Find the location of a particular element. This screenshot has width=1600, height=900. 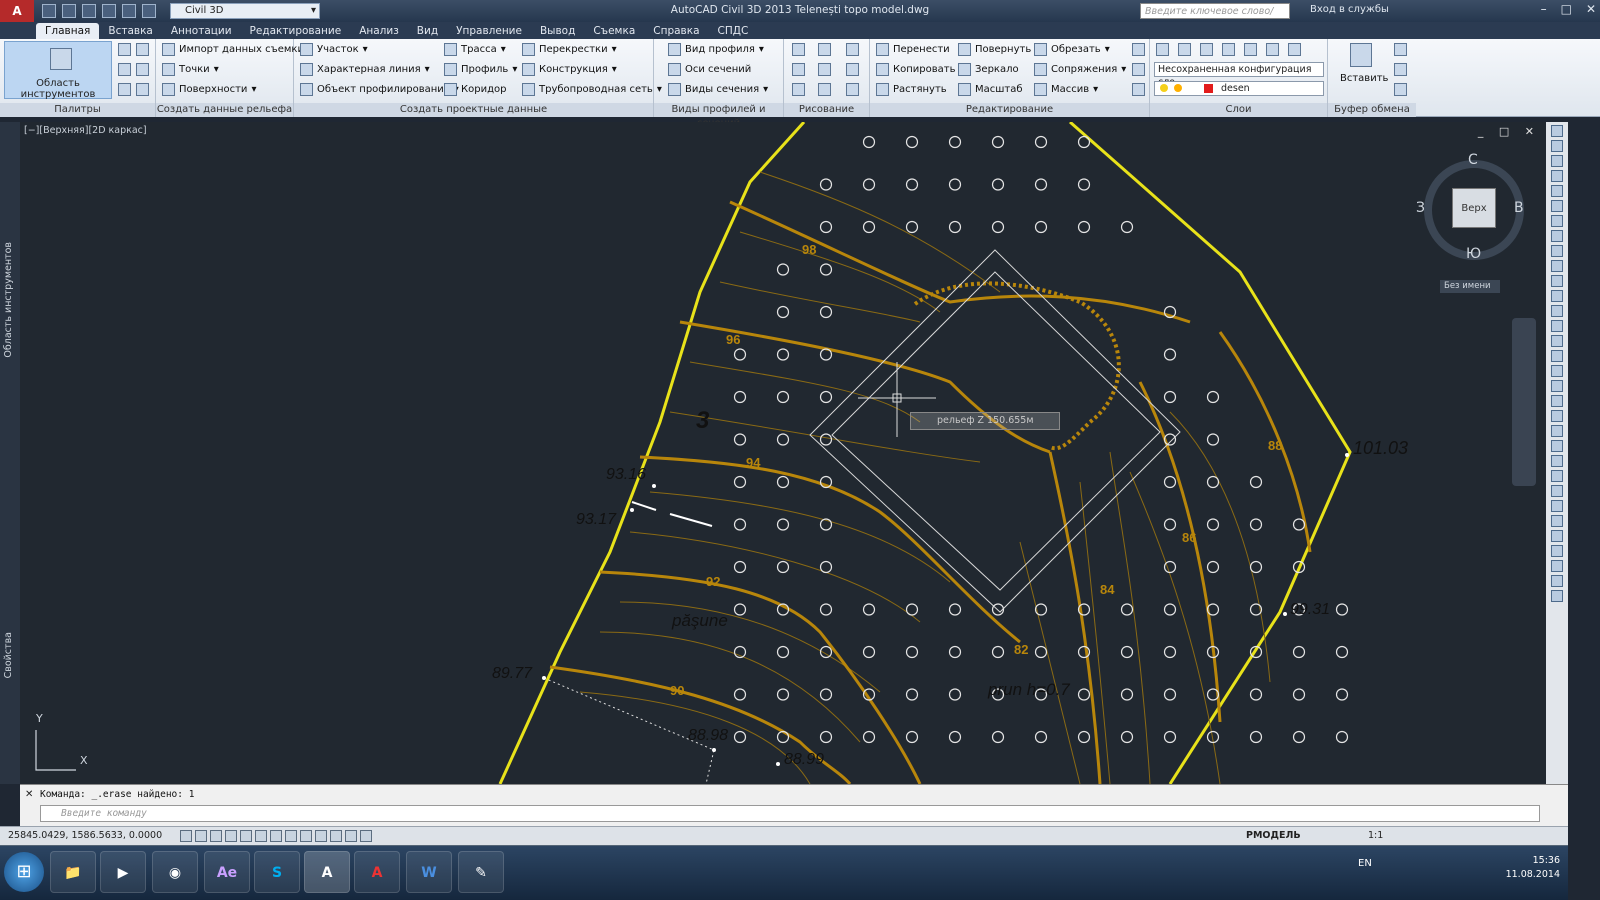

feature-line-button: Характерная линия ▾ is located at coordinates (365, 69).